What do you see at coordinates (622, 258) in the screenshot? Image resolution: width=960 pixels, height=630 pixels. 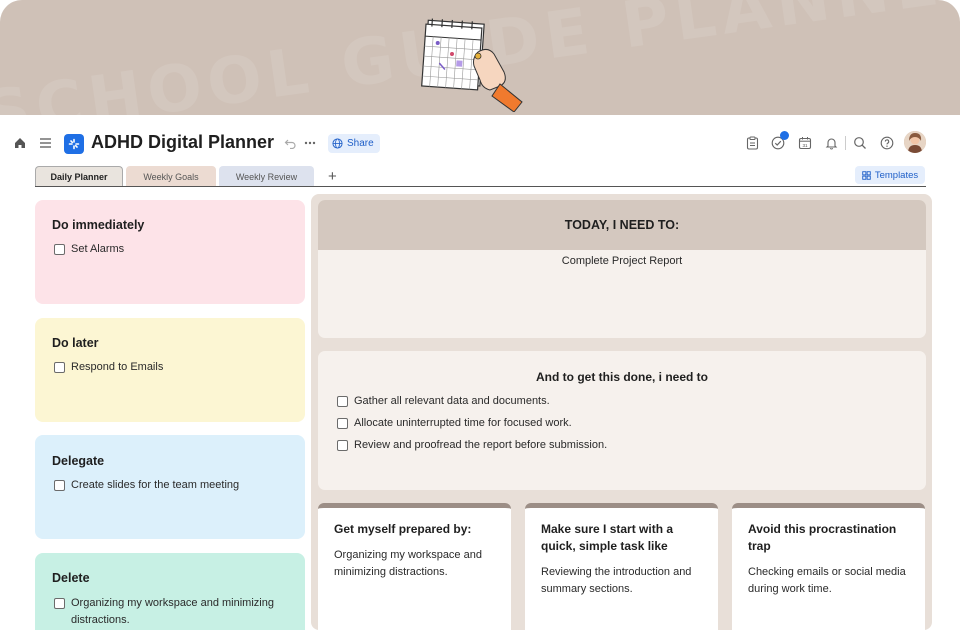 I see `today-task: Complete Project Report` at bounding box center [622, 258].